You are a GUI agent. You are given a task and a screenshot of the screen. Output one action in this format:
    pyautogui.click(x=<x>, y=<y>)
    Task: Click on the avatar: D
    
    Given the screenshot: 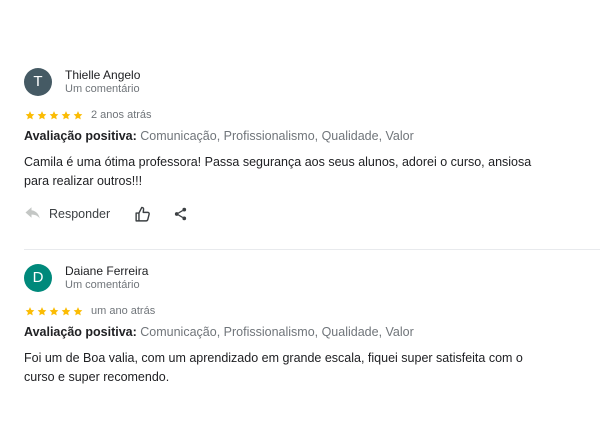 What is the action you would take?
    pyautogui.click(x=38, y=278)
    